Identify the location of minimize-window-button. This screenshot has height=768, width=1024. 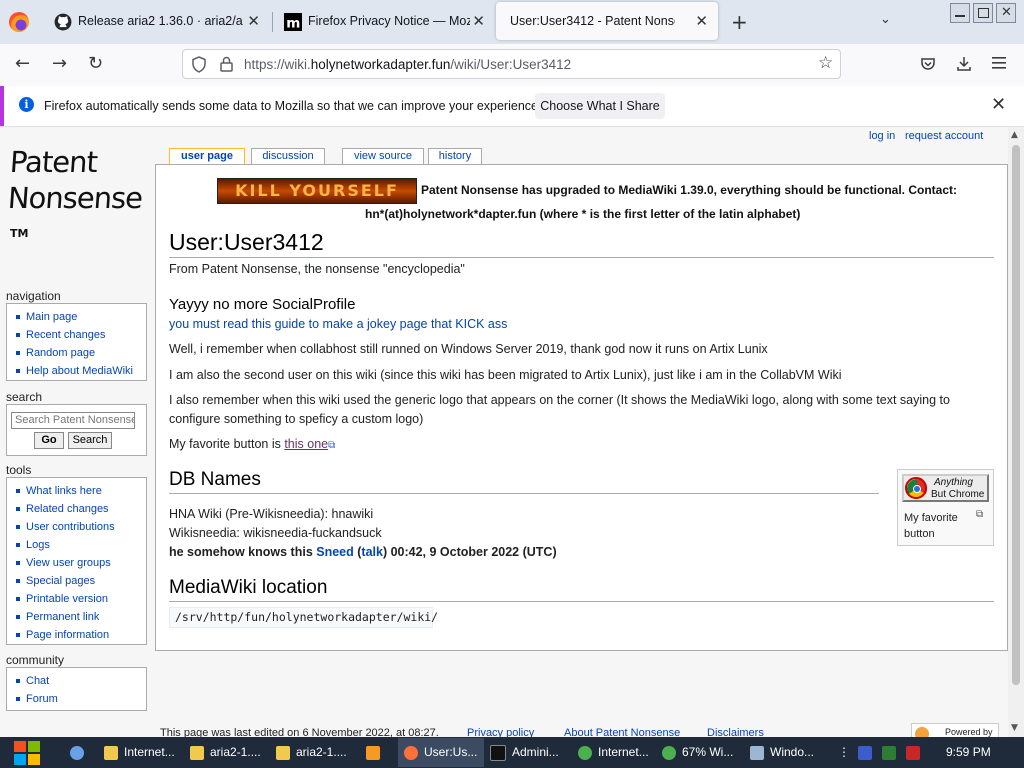
(960, 13).